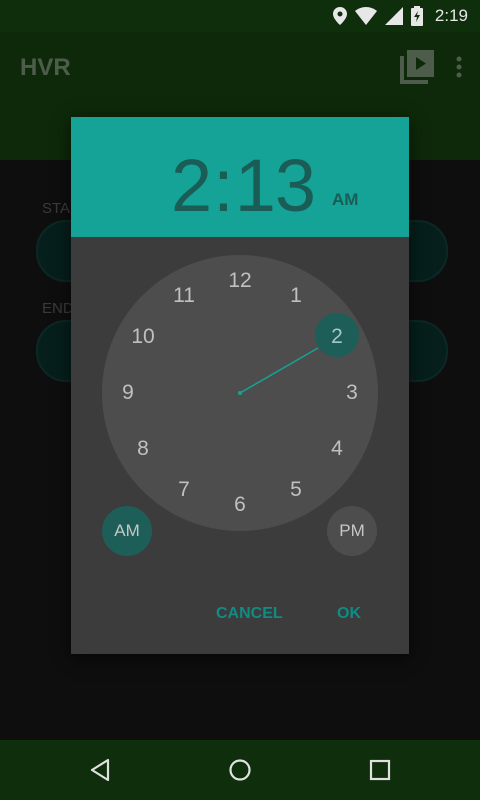  Describe the element at coordinates (345, 200) in the screenshot. I see `ampm-indicator: AM` at that location.